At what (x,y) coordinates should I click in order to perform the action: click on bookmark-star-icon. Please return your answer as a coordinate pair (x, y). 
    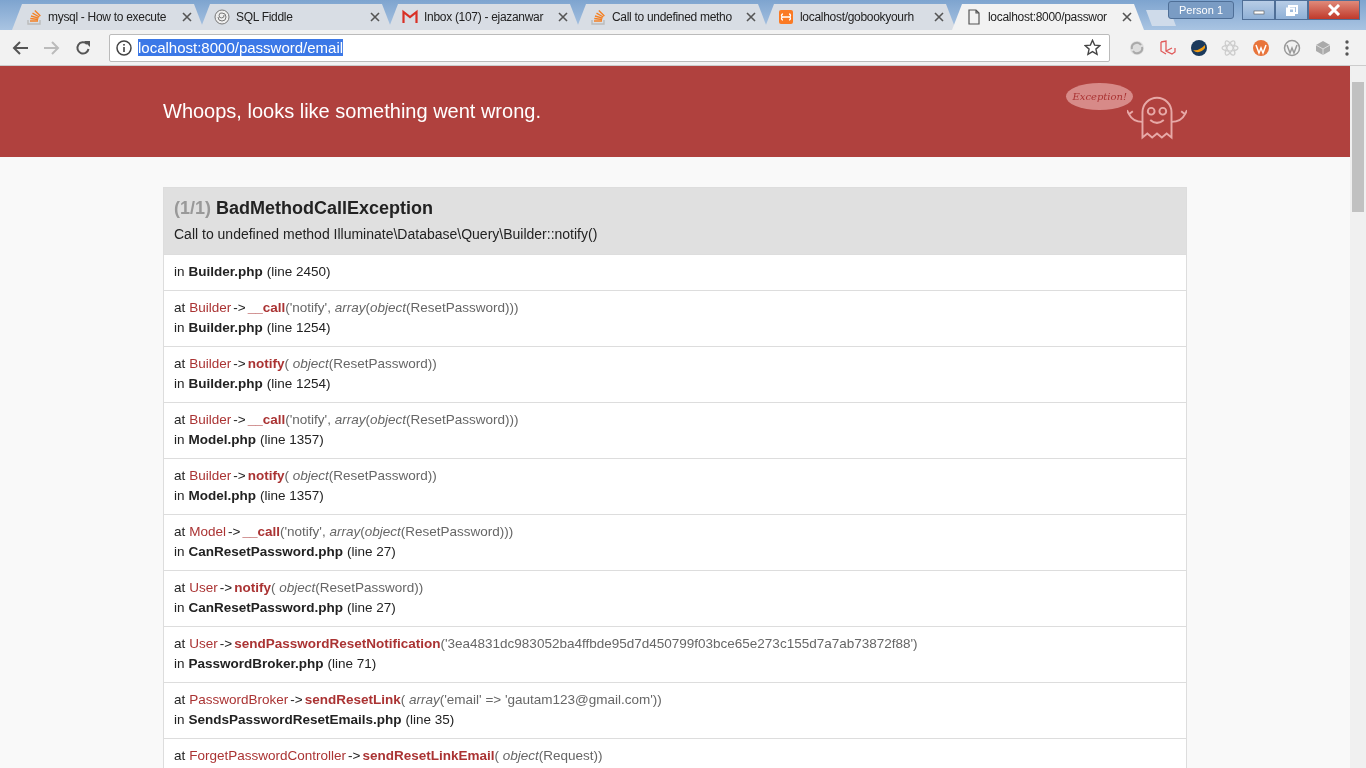
    Looking at the image, I should click on (1092, 47).